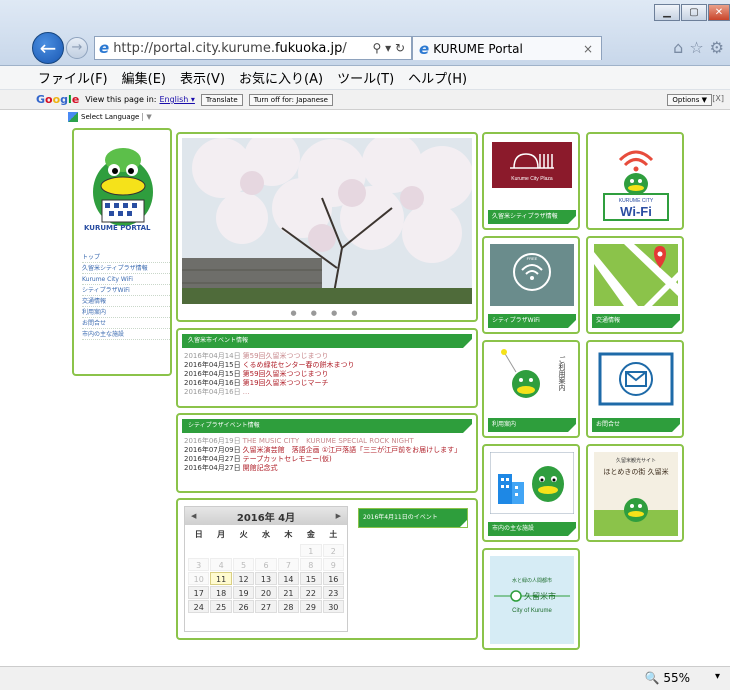 This screenshot has height=690, width=730. I want to click on calendar-day: 16, so click(333, 578).